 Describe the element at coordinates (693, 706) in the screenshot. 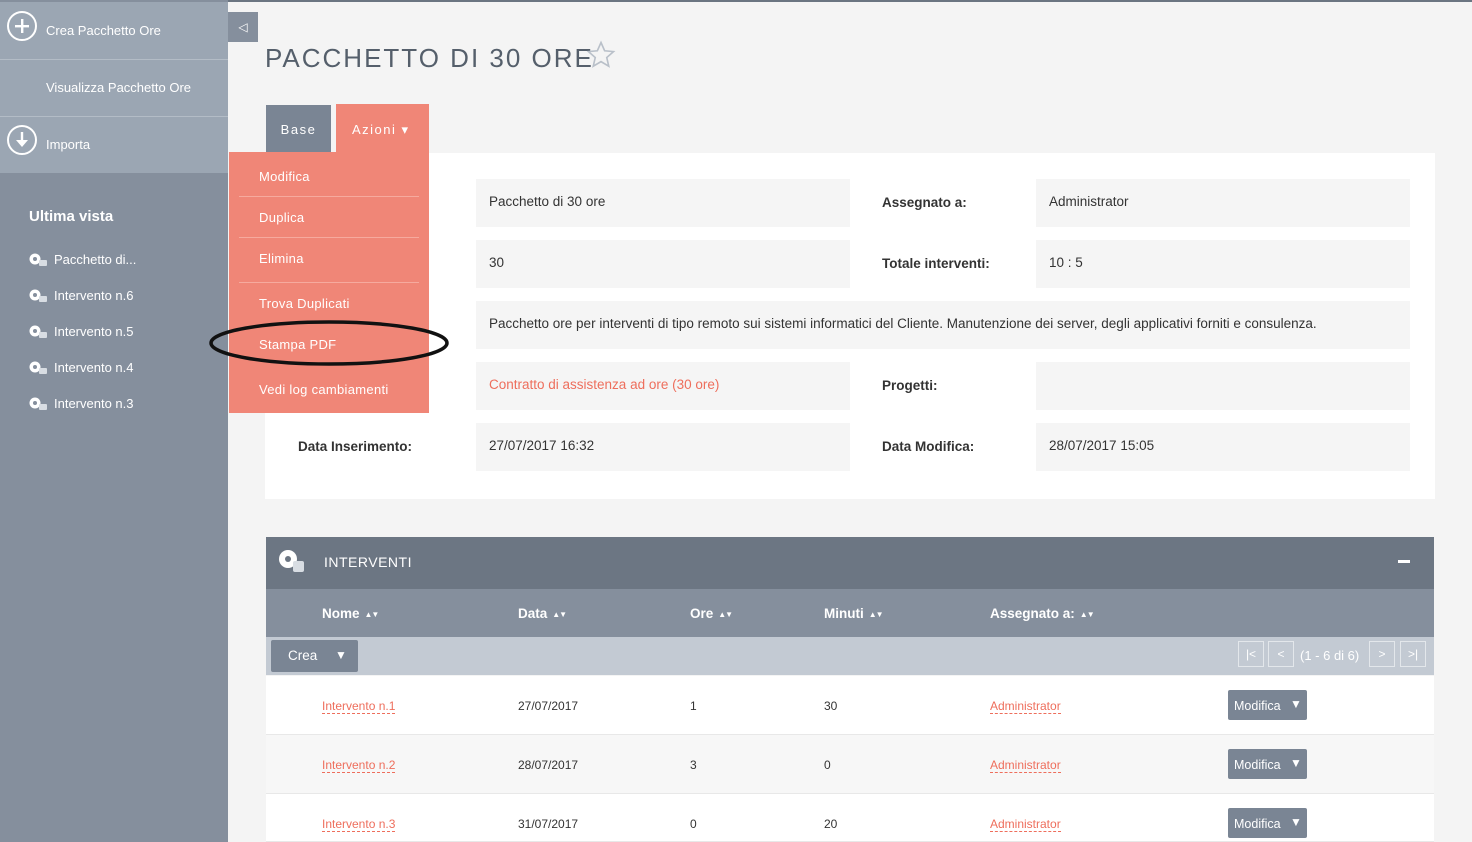

I see `row-ore: 1` at that location.